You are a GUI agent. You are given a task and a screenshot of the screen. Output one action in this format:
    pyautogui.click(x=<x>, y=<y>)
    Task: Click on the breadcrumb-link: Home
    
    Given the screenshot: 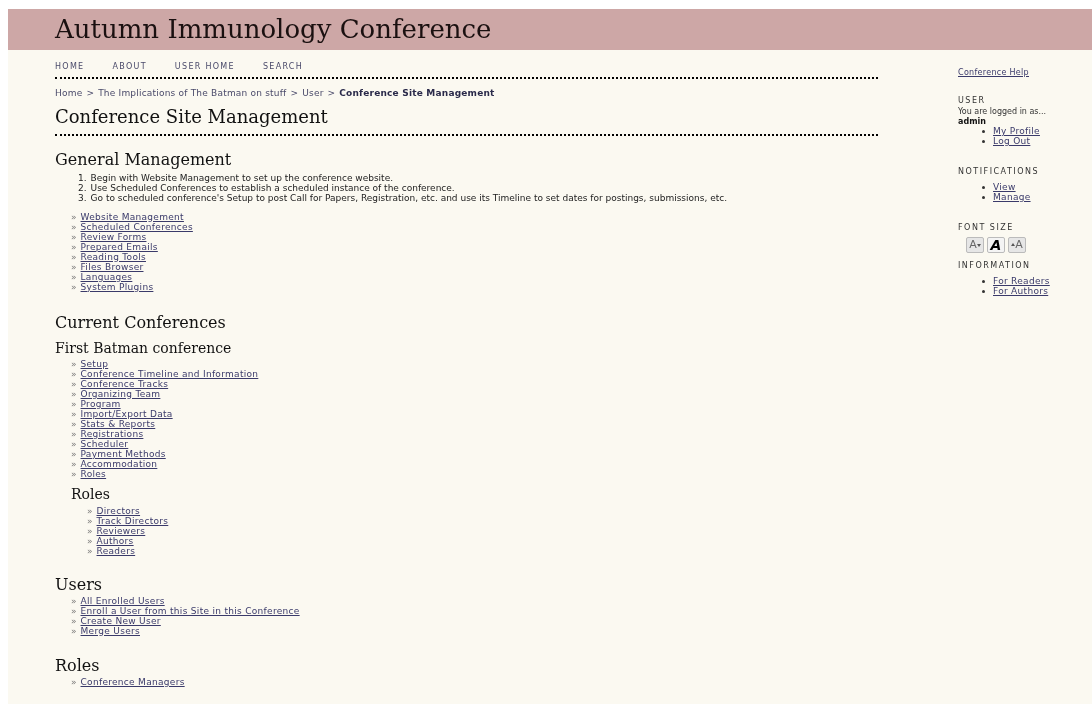 What is the action you would take?
    pyautogui.click(x=69, y=94)
    